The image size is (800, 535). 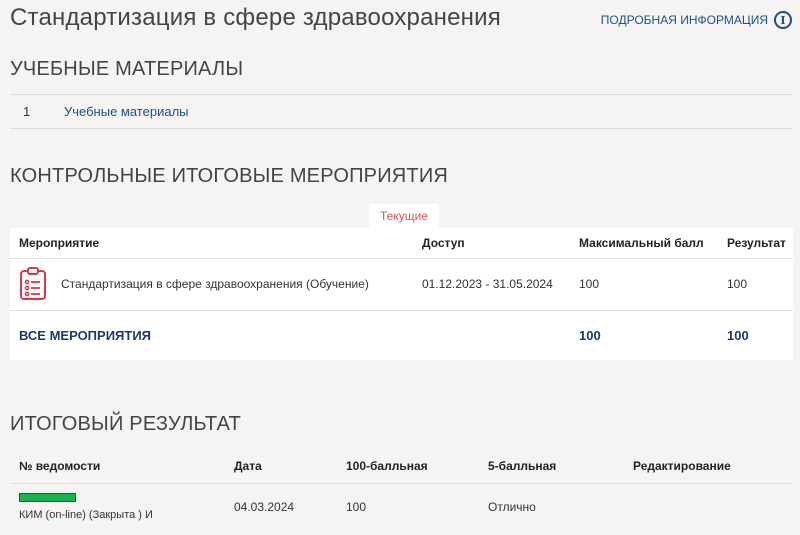 I want to click on events-section-title: КОНТРОЛЬНЫЕ ИТОГОВЫЕ МЕРОПРИЯТИЯ, so click(x=229, y=176).